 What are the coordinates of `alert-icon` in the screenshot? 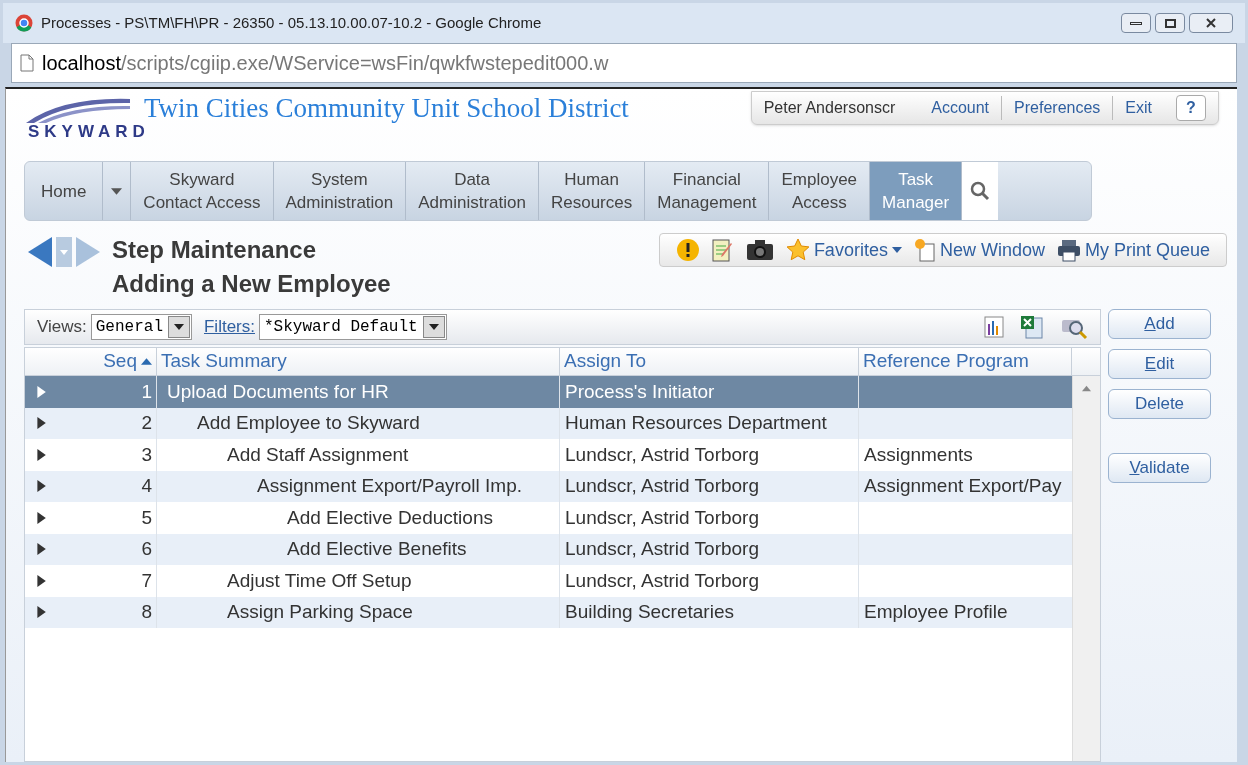 It's located at (687, 250).